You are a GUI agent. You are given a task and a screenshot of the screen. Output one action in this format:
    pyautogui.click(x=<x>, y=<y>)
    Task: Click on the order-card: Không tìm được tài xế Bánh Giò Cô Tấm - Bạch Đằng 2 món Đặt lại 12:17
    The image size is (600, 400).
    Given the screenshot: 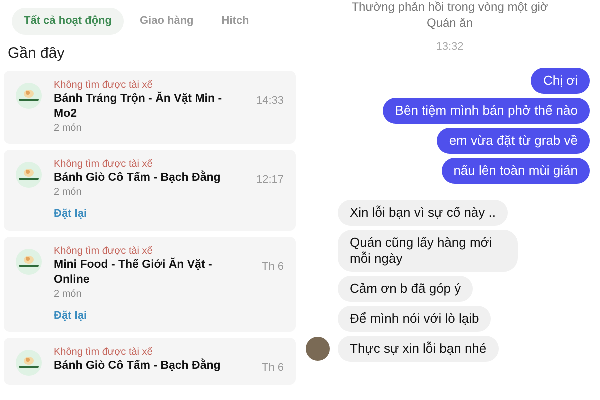 What is the action you would take?
    pyautogui.click(x=150, y=190)
    